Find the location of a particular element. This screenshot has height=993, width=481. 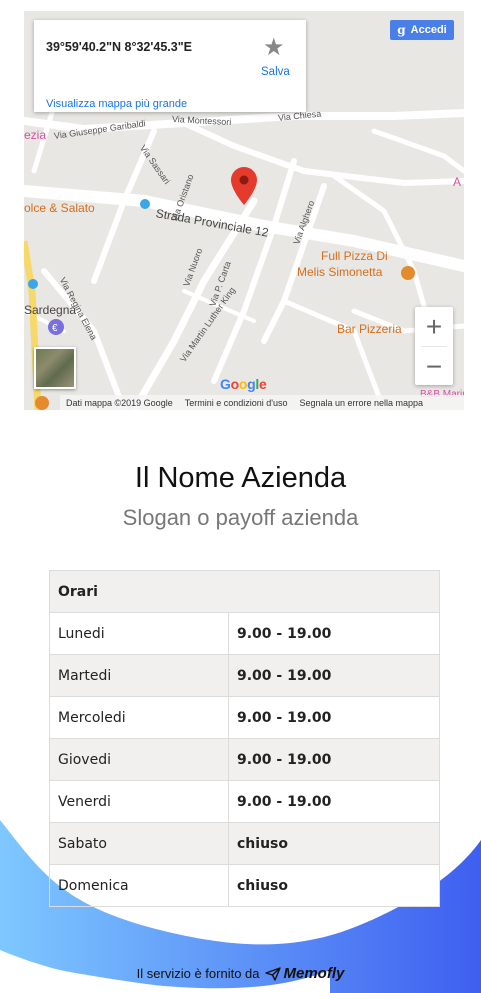

terms-link: Termini e condizioni d'uso is located at coordinates (236, 403).